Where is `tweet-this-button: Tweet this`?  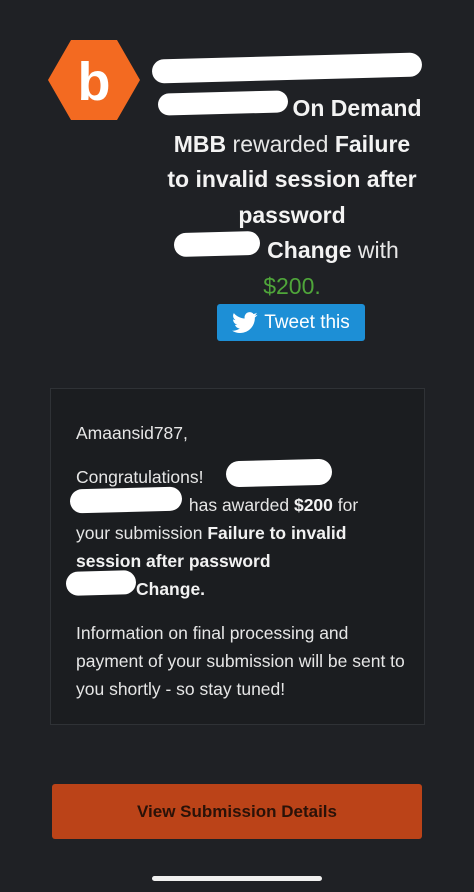 tweet-this-button: Tweet this is located at coordinates (291, 322).